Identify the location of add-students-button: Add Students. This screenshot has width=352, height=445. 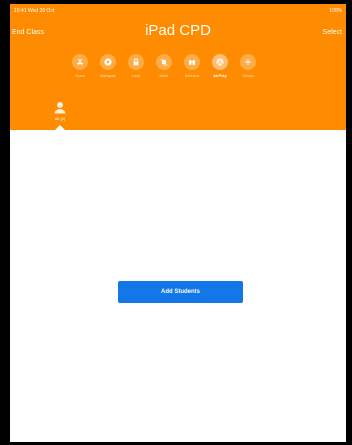
(180, 292).